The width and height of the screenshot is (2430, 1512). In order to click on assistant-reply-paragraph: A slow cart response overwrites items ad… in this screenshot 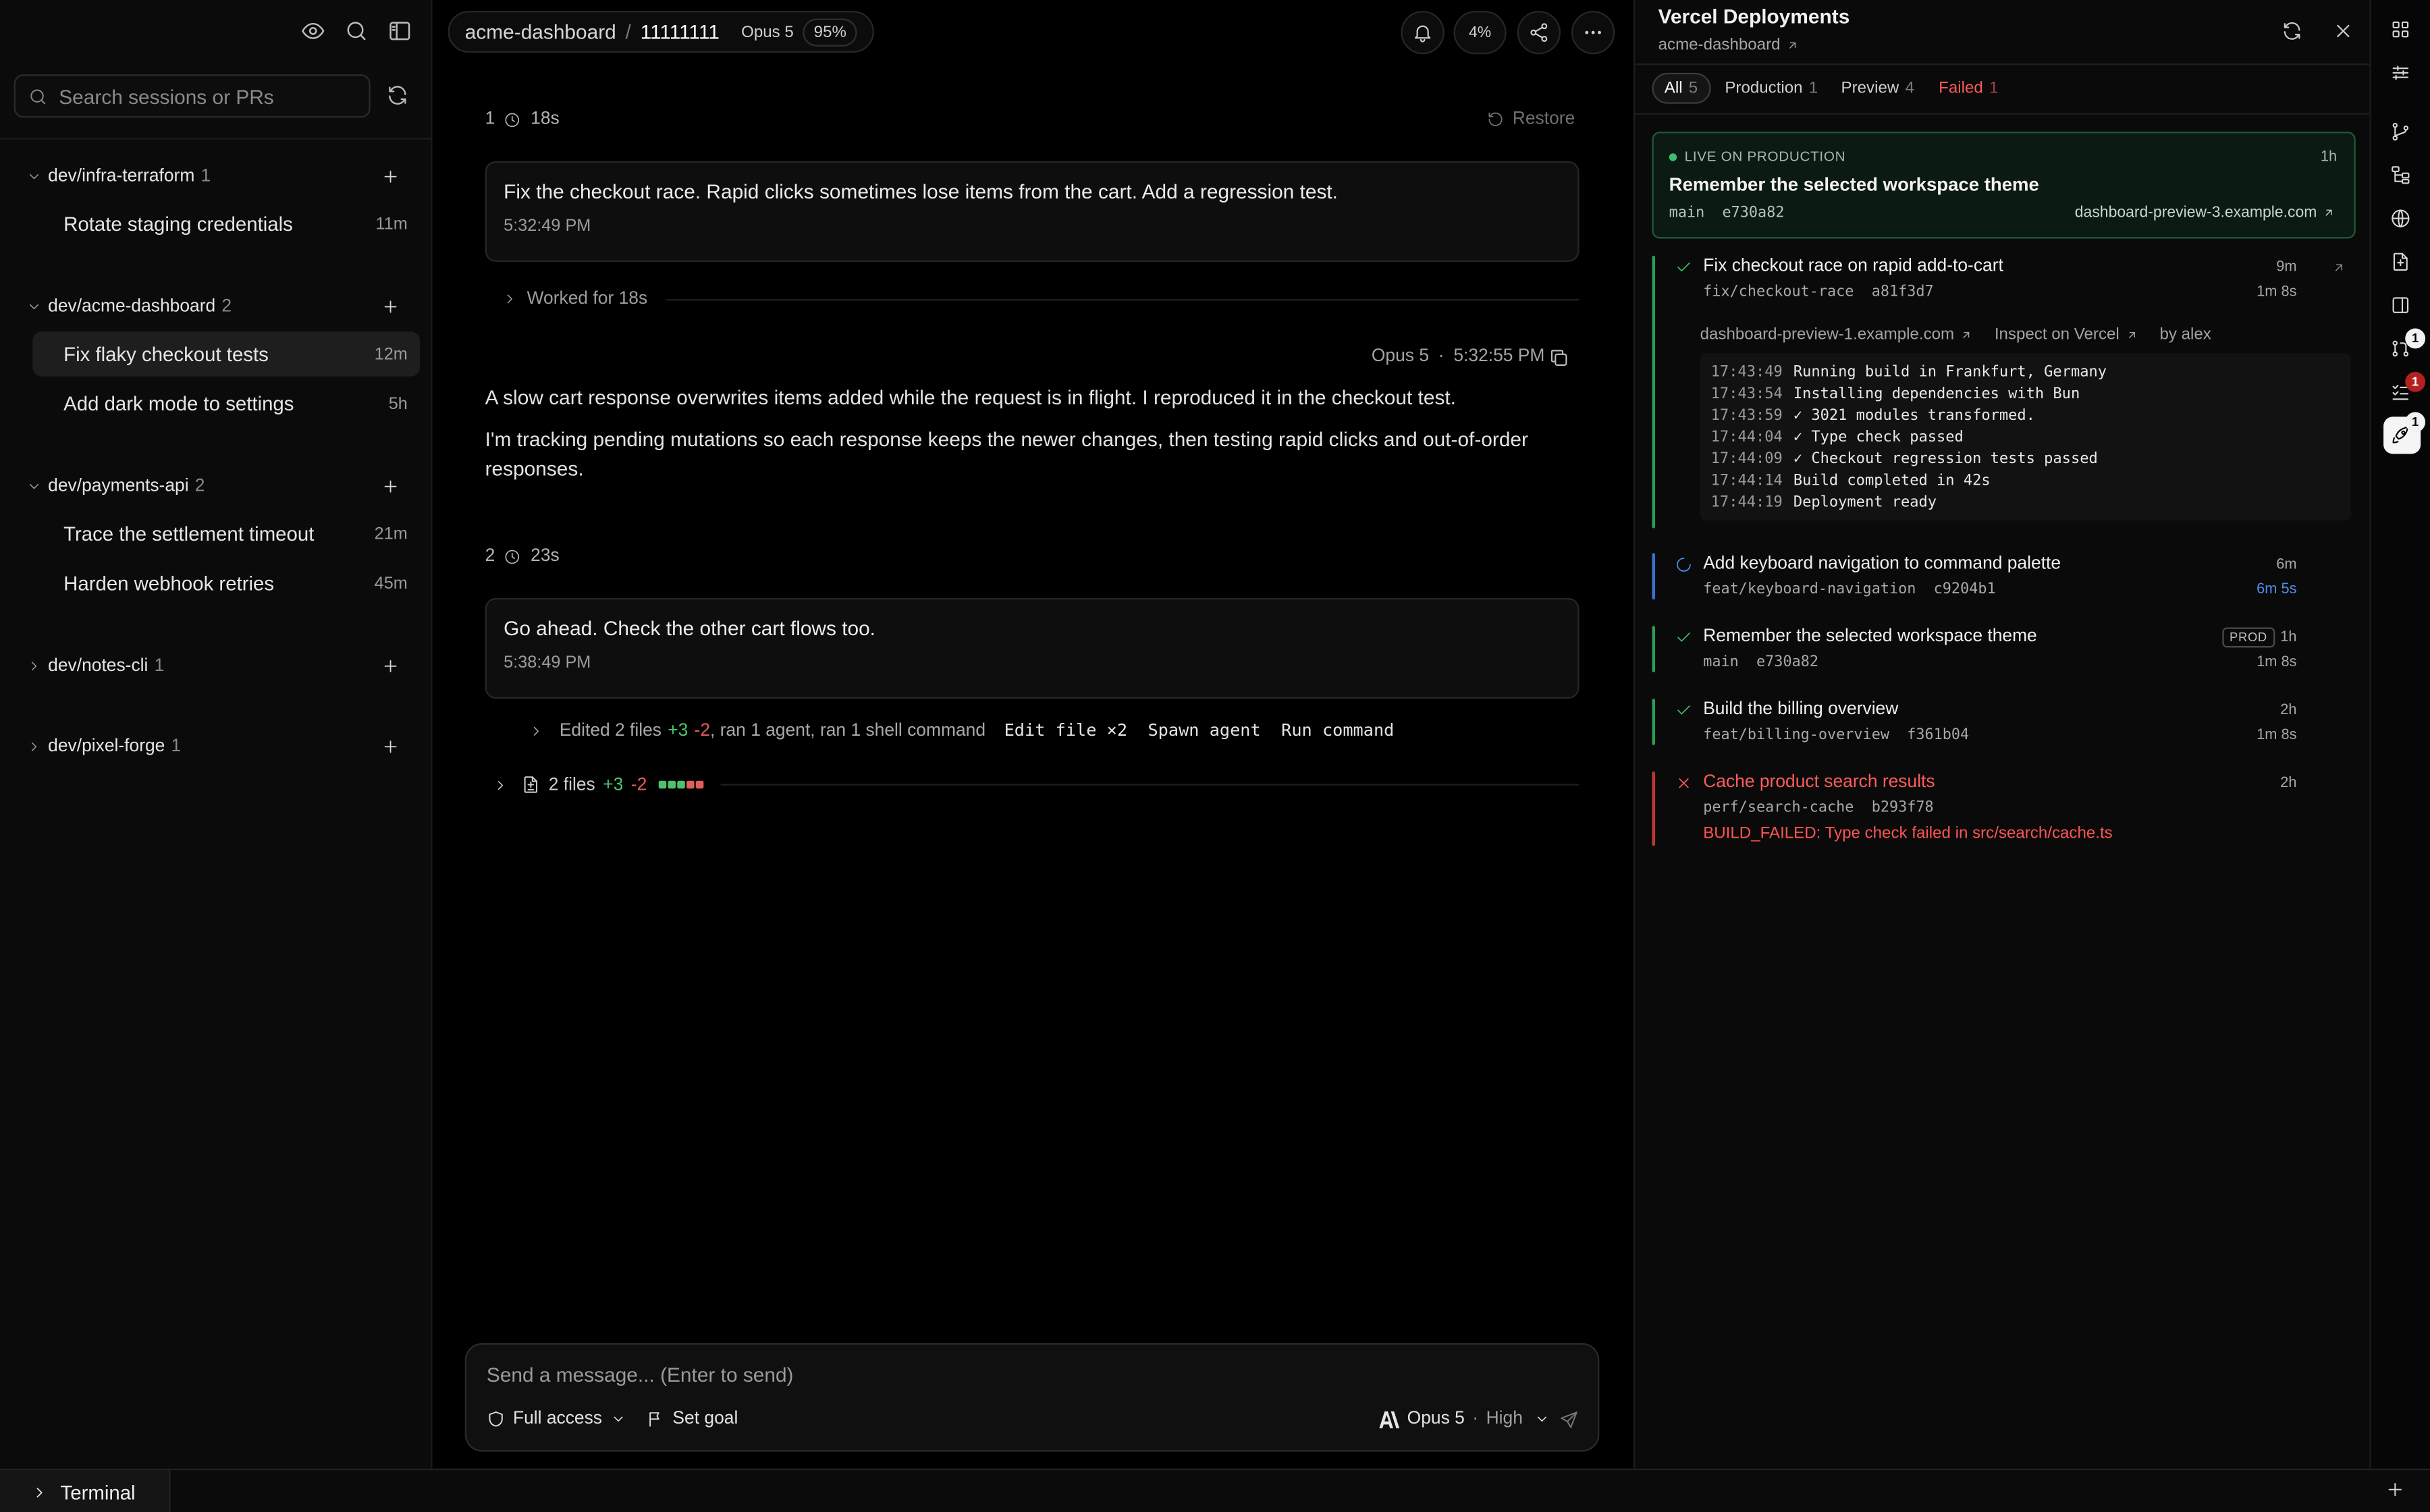, I will do `click(970, 397)`.